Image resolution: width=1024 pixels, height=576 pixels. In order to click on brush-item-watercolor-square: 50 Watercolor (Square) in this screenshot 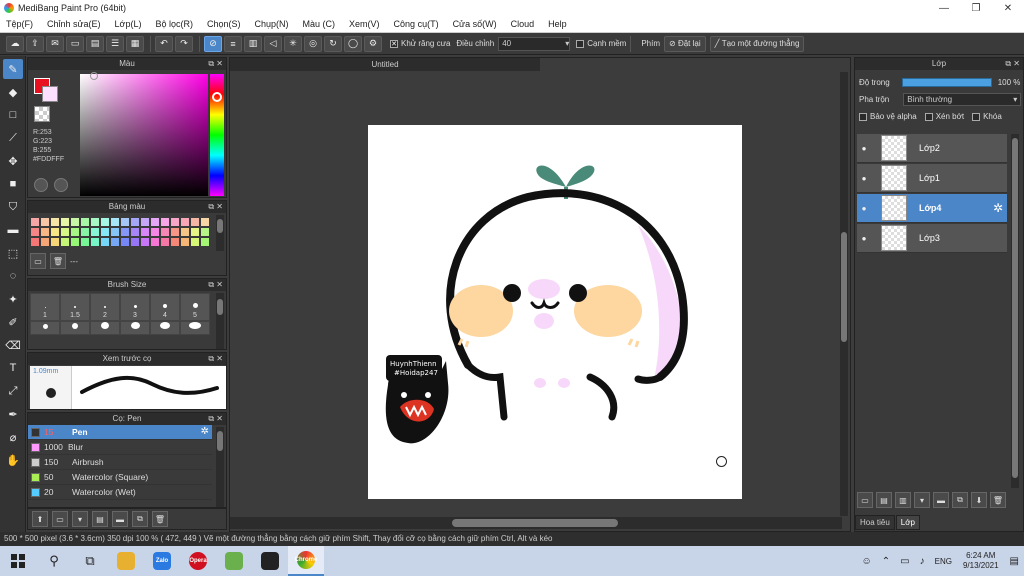, I will do `click(120, 477)`.